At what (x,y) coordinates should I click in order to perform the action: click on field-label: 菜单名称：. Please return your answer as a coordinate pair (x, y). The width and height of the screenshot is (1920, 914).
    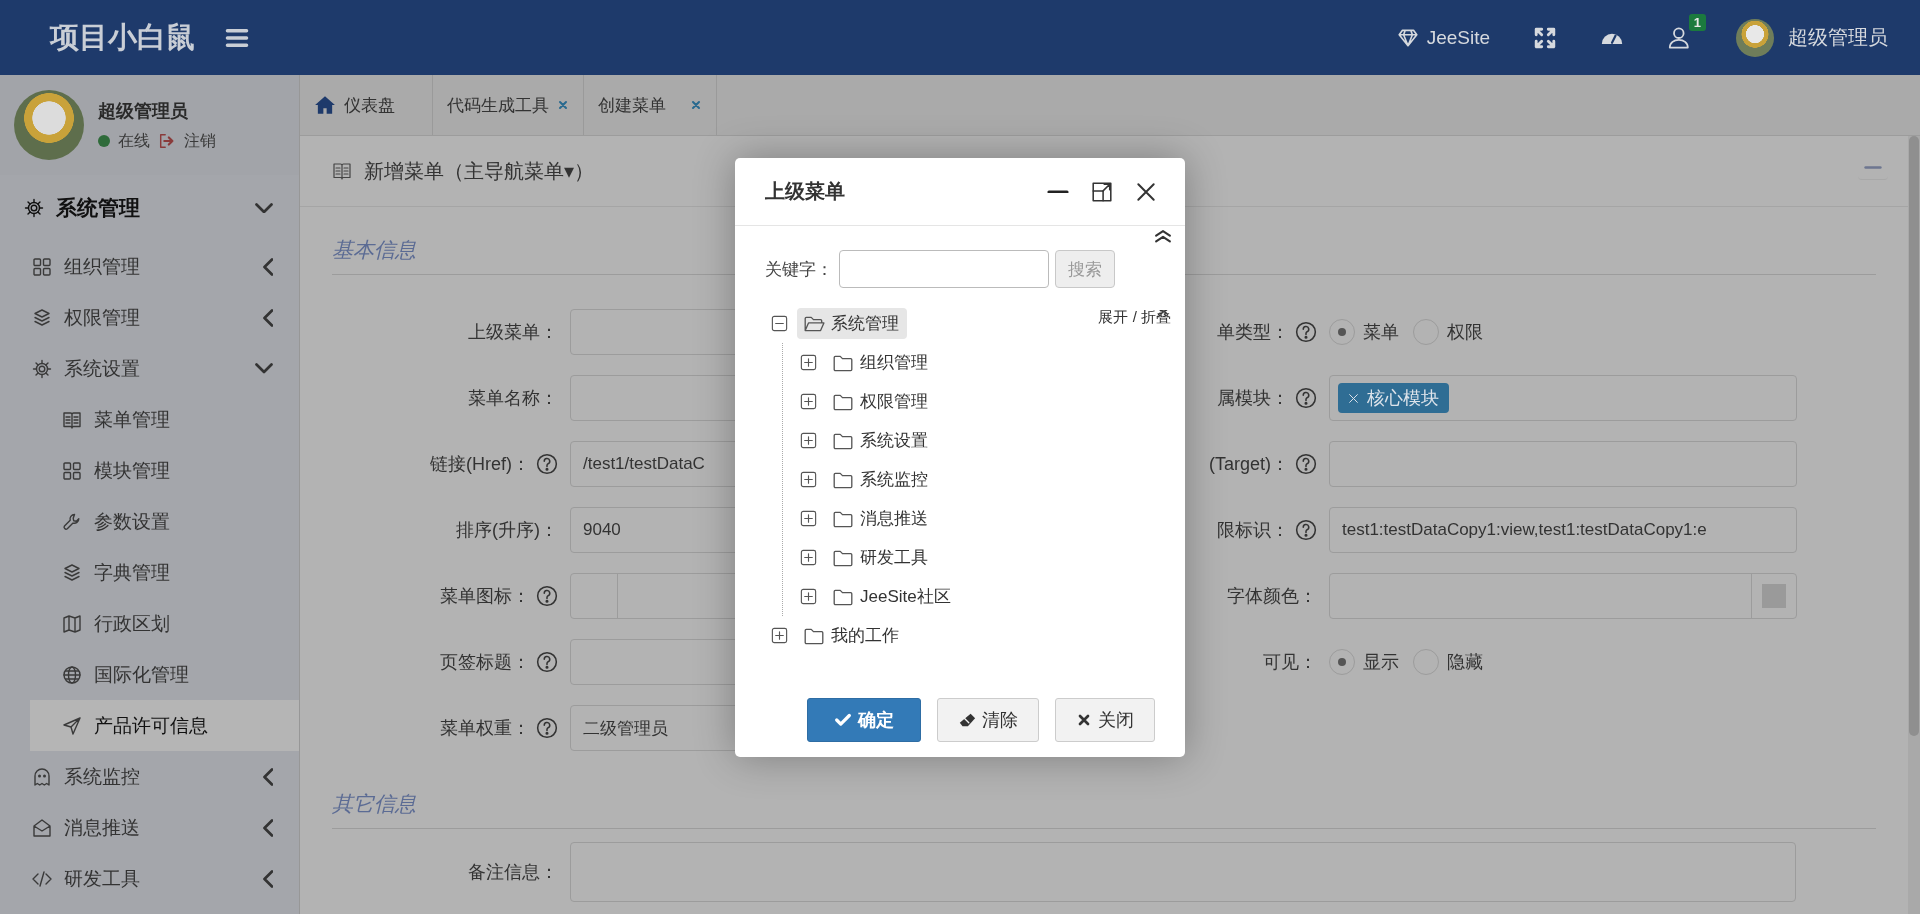
    Looking at the image, I should click on (513, 398).